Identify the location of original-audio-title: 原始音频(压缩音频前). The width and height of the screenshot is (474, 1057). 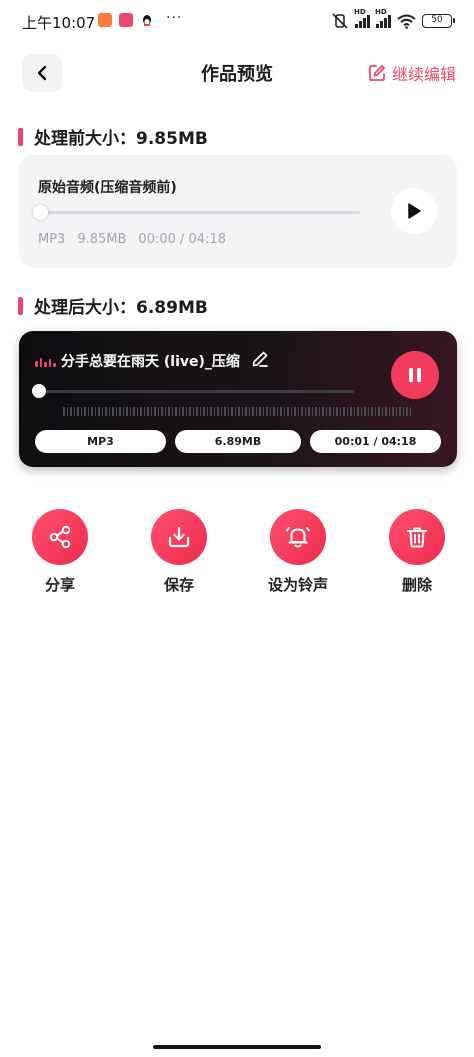
(107, 188).